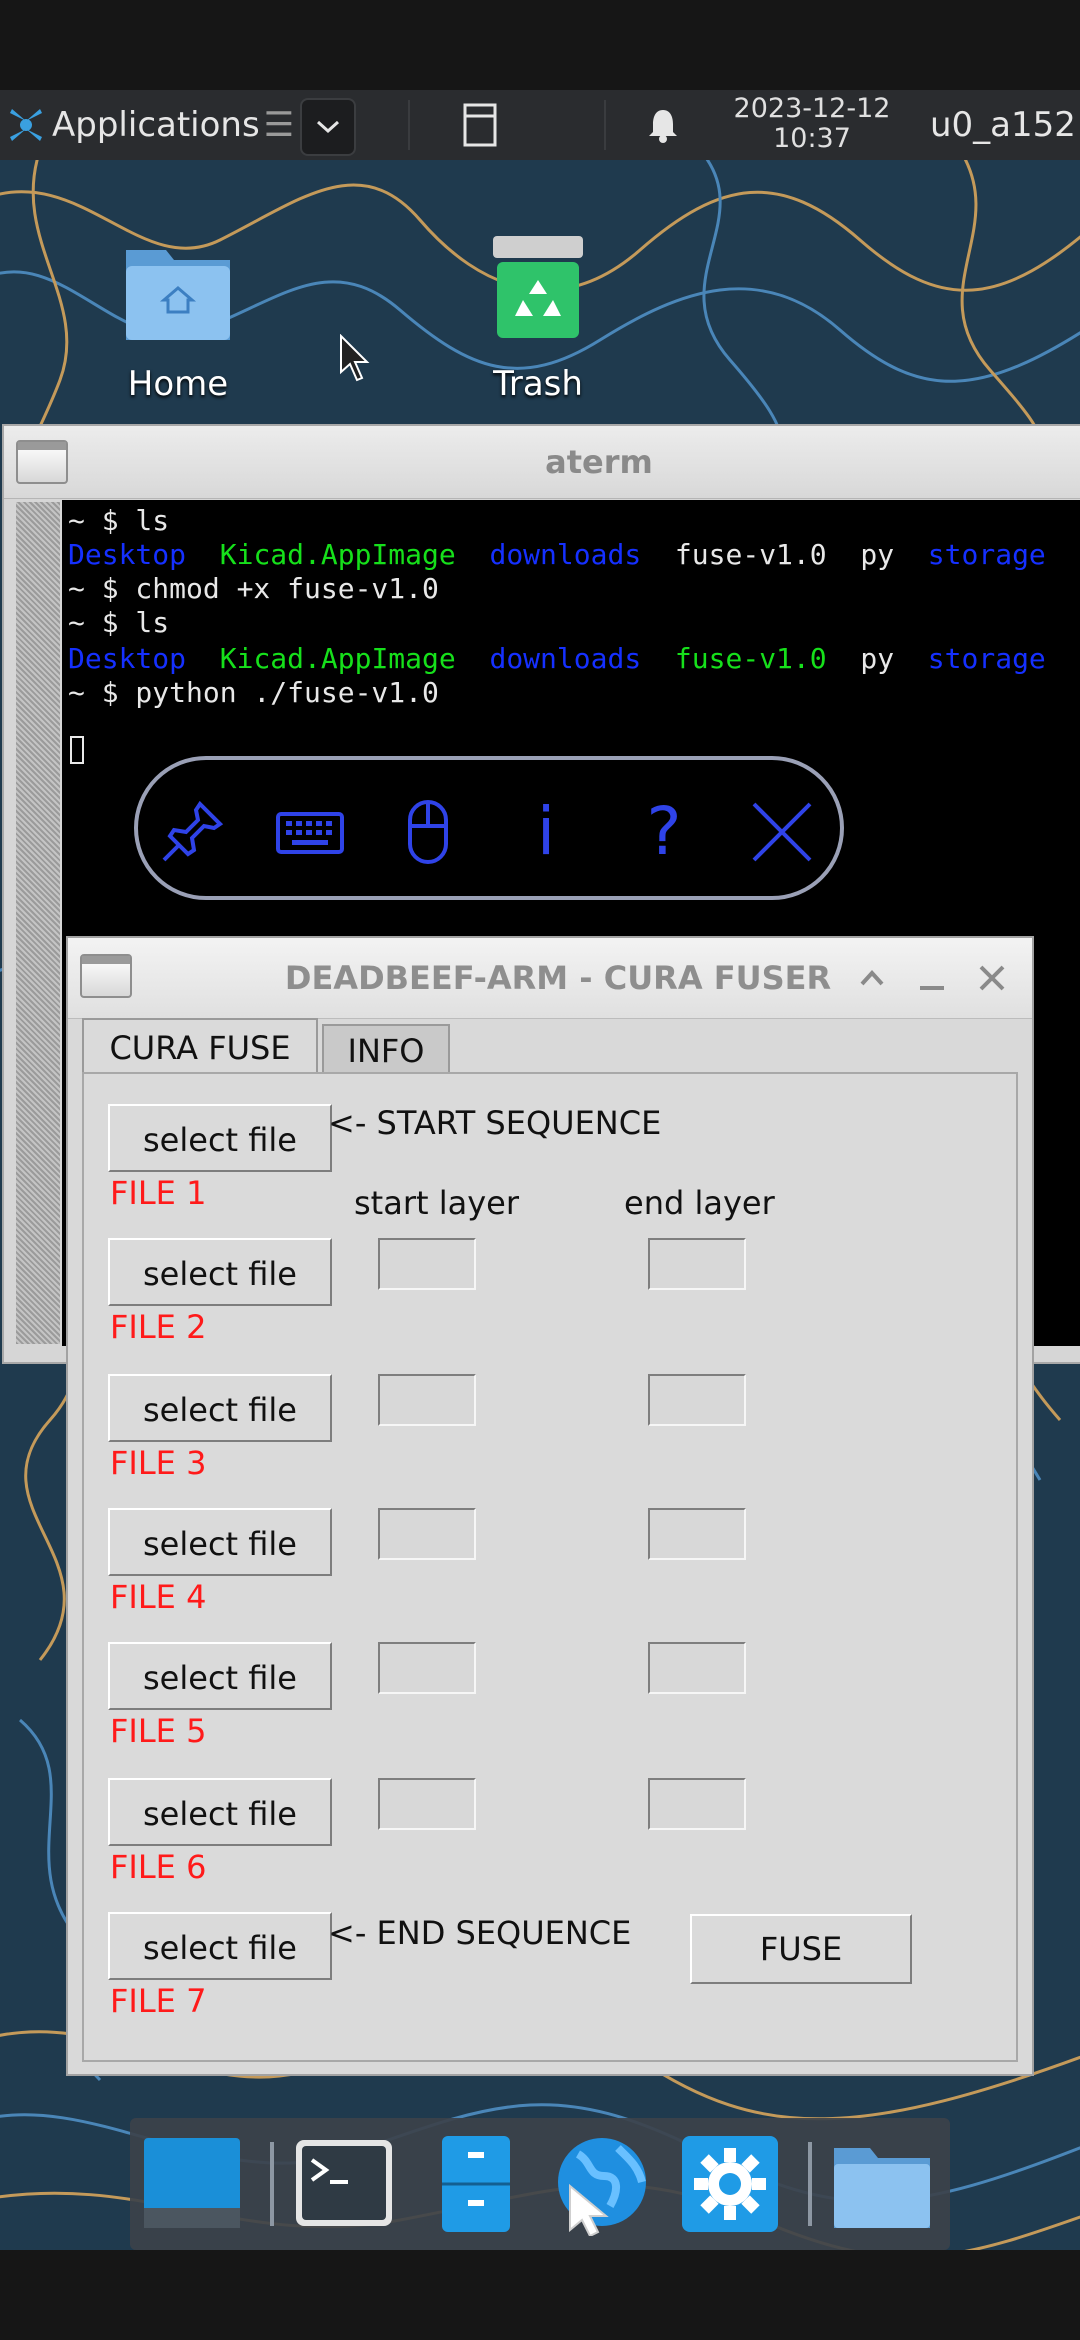 Image resolution: width=1080 pixels, height=2340 pixels. Describe the element at coordinates (38, 923) in the screenshot. I see `terminal-scrollbar` at that location.